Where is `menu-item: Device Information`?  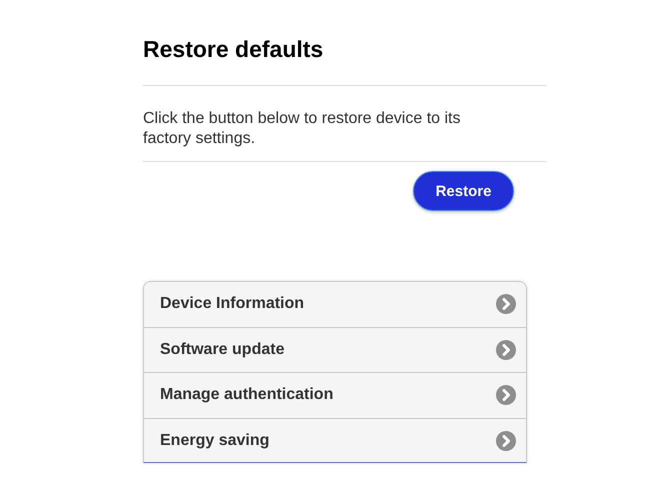
menu-item: Device Information is located at coordinates (335, 305).